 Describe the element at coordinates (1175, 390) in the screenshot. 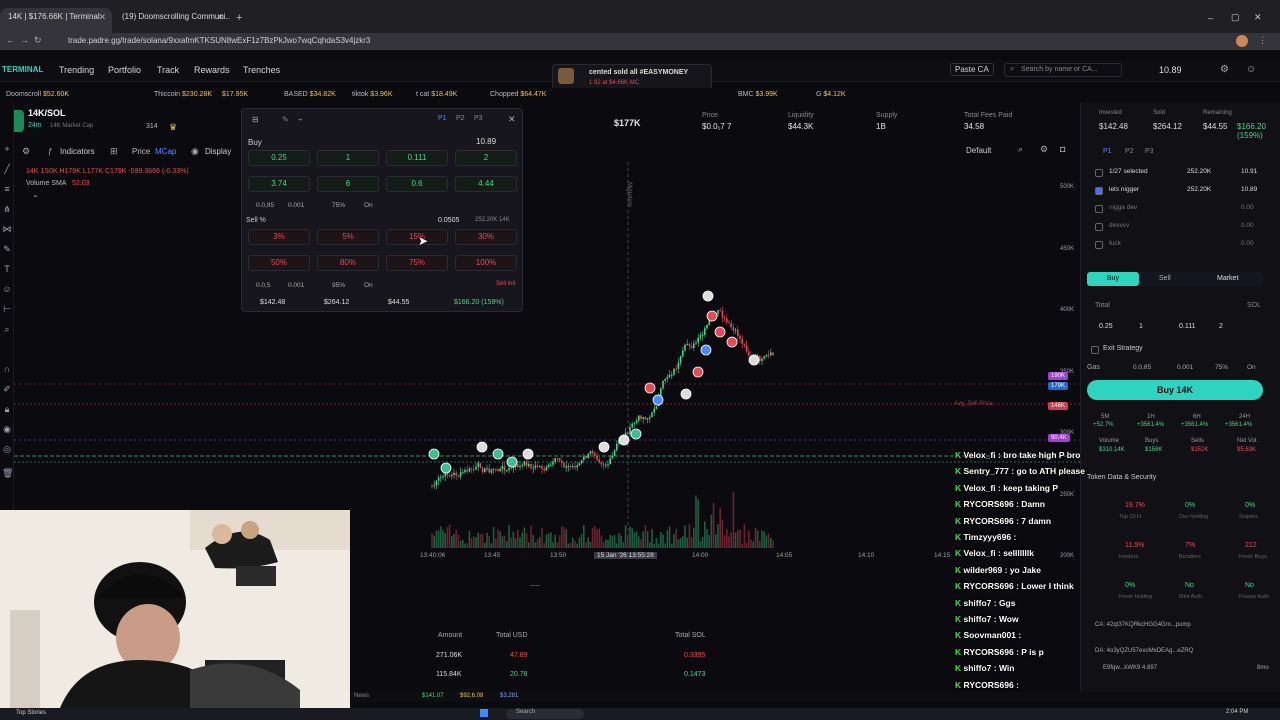

I see `buy-button: Buy 14K` at that location.